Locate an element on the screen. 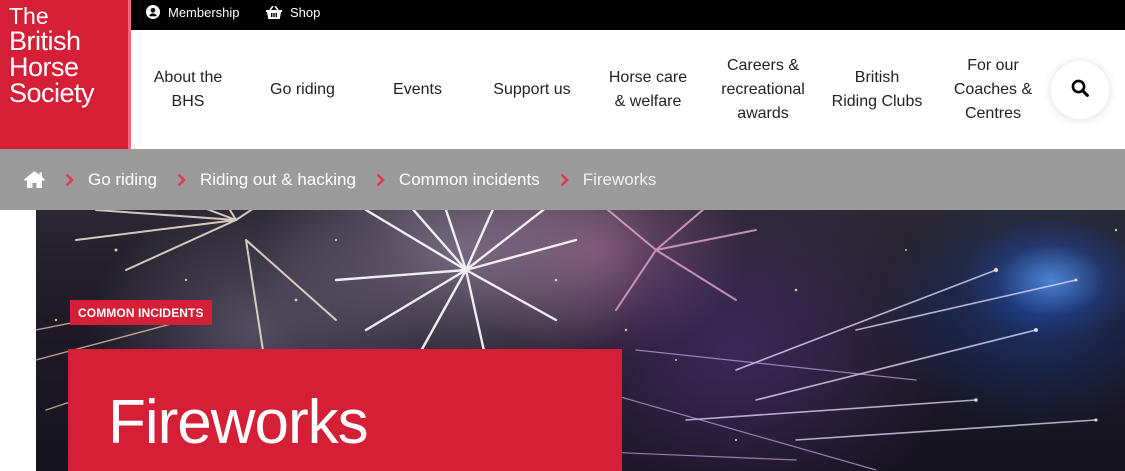  shop-link: Shop is located at coordinates (293, 13).